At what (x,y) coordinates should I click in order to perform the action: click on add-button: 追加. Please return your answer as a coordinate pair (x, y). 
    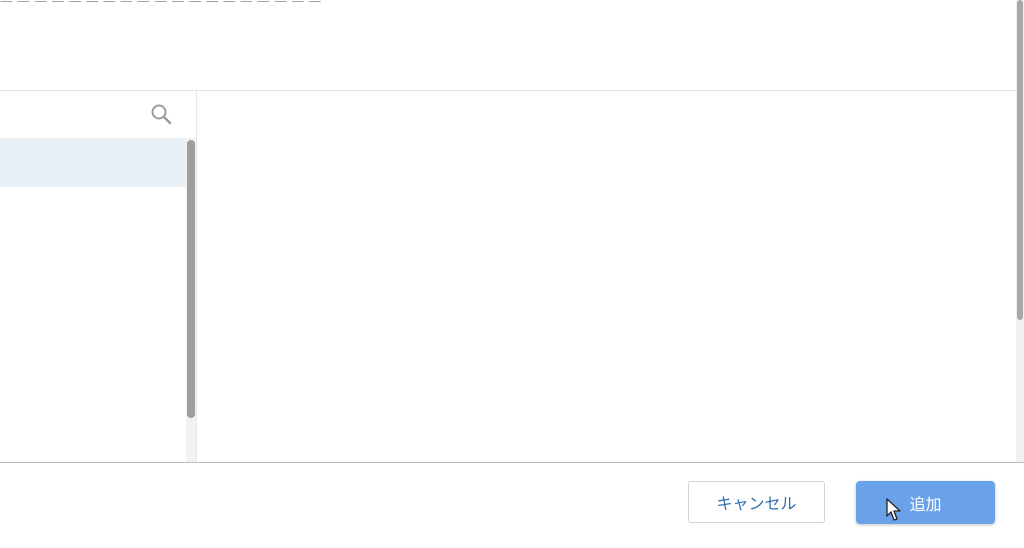
    Looking at the image, I should click on (925, 502).